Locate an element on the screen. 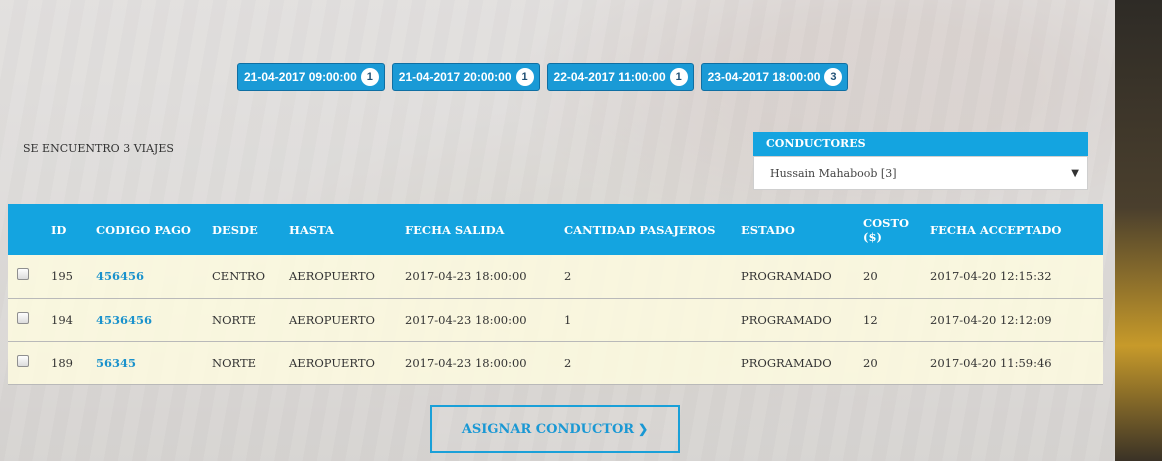 The height and width of the screenshot is (461, 1162). payment-code-link: 56345 is located at coordinates (116, 363).